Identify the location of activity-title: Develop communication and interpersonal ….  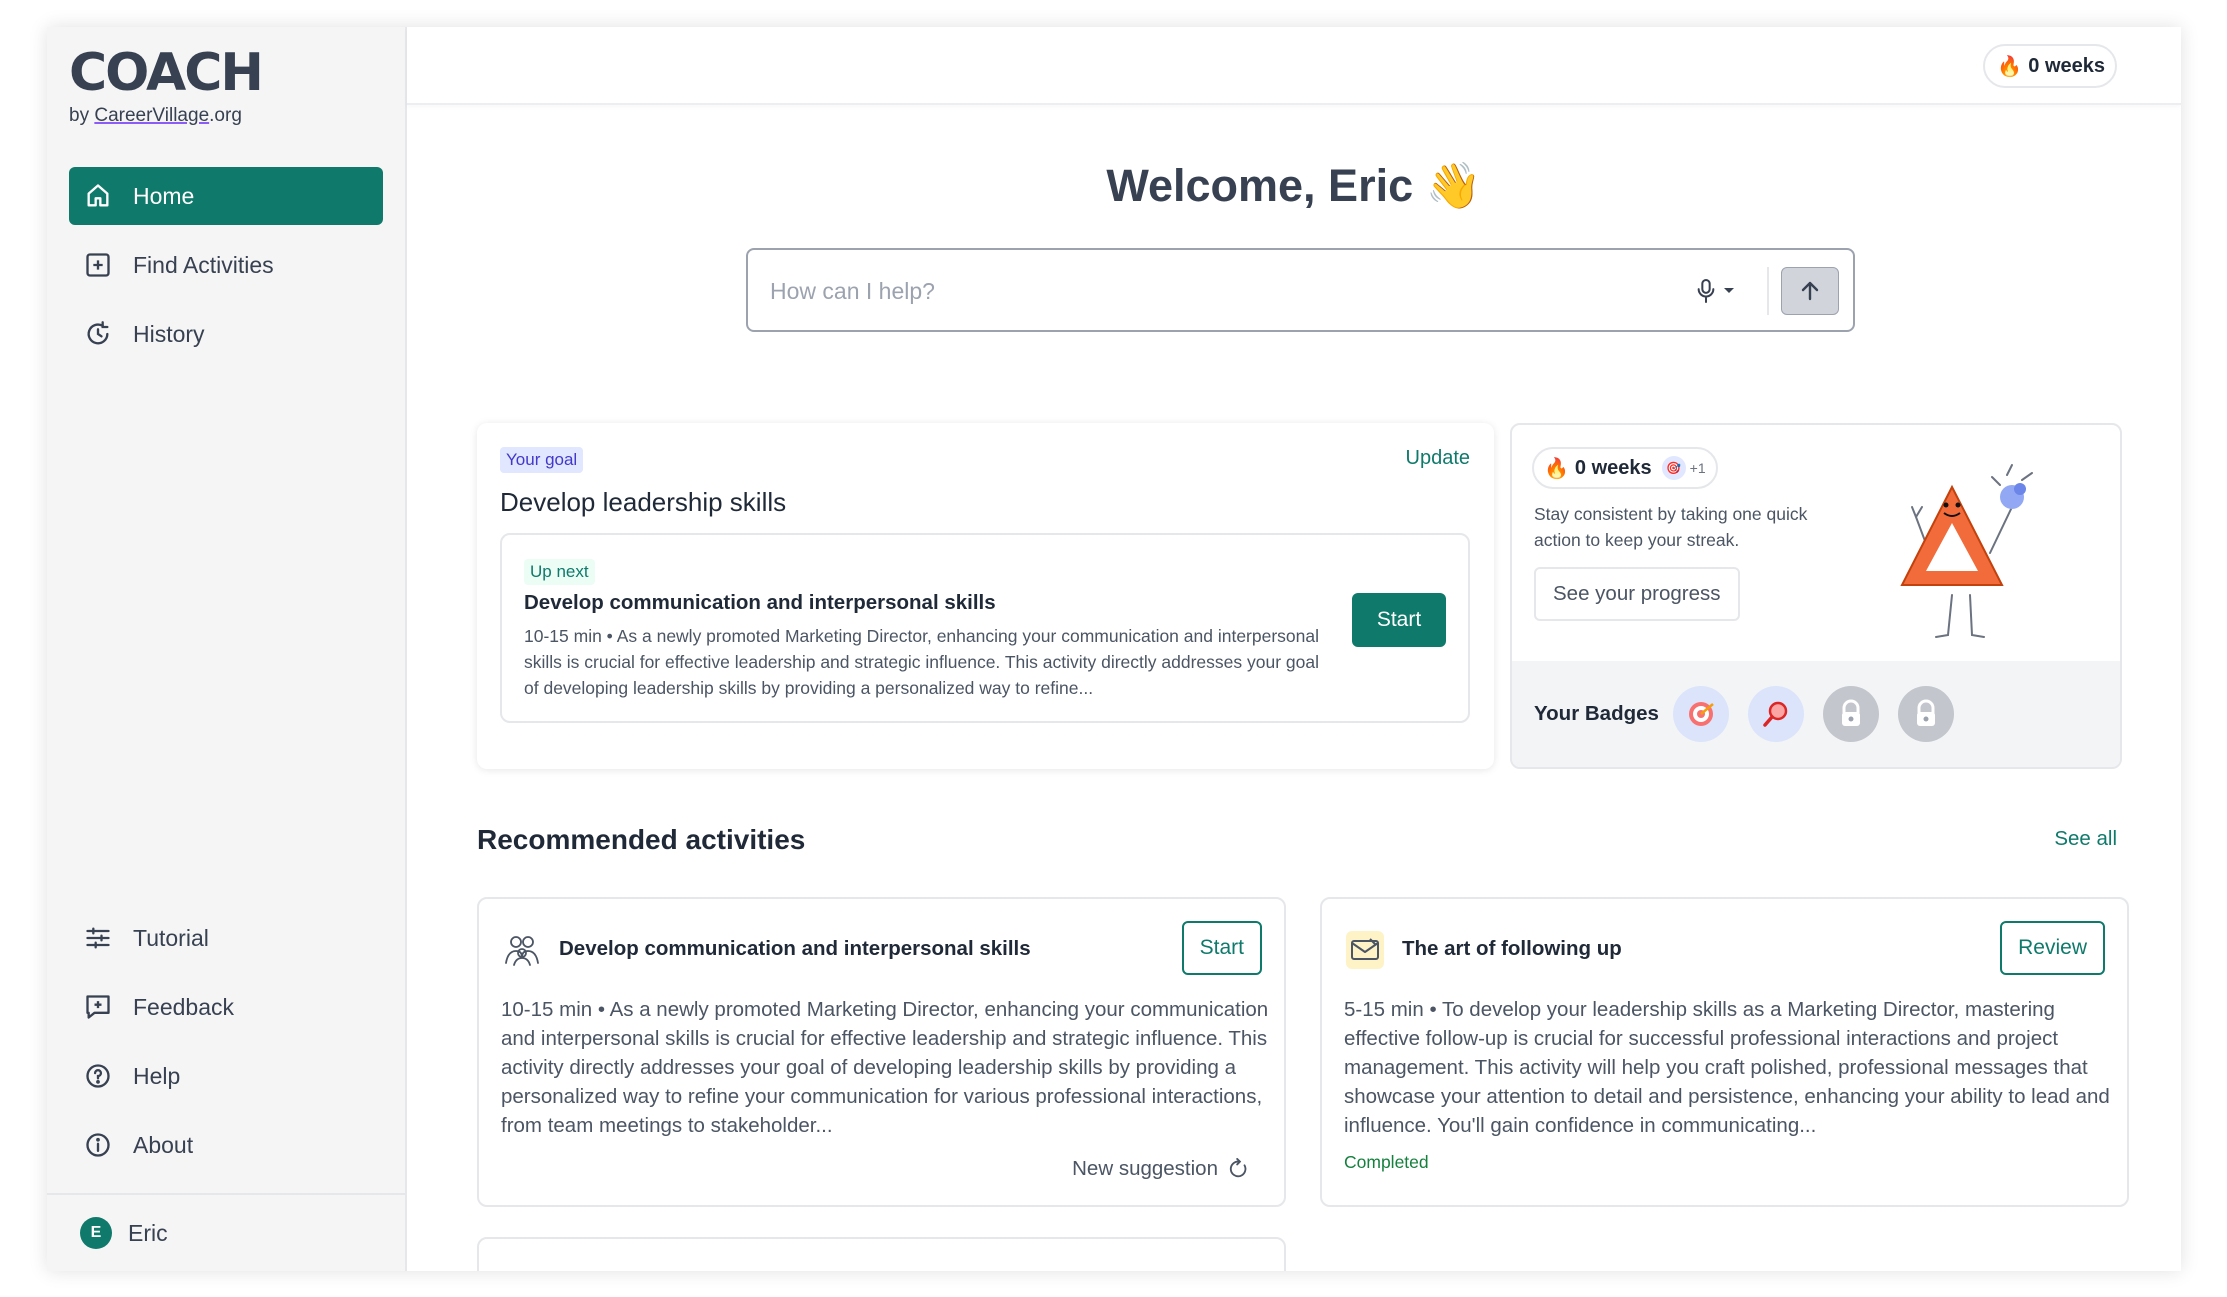
(795, 948).